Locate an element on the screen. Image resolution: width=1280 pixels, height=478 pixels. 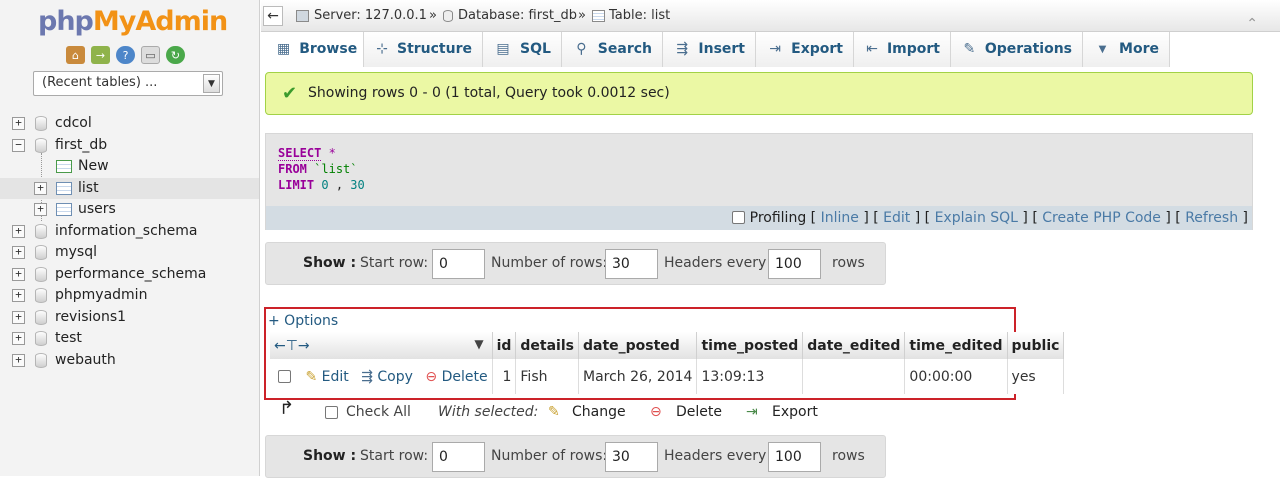
tree-label: first_db is located at coordinates (81, 145).